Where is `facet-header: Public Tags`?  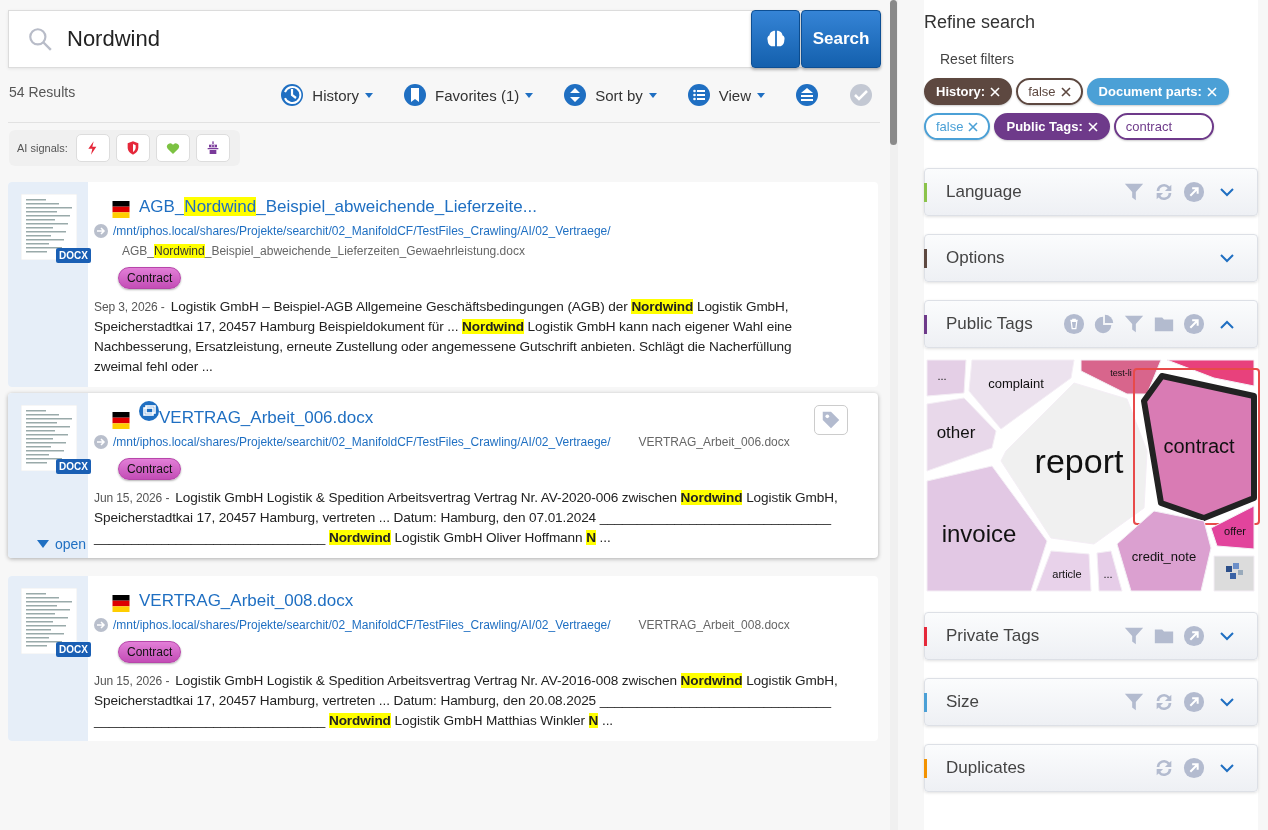
facet-header: Public Tags is located at coordinates (1091, 324).